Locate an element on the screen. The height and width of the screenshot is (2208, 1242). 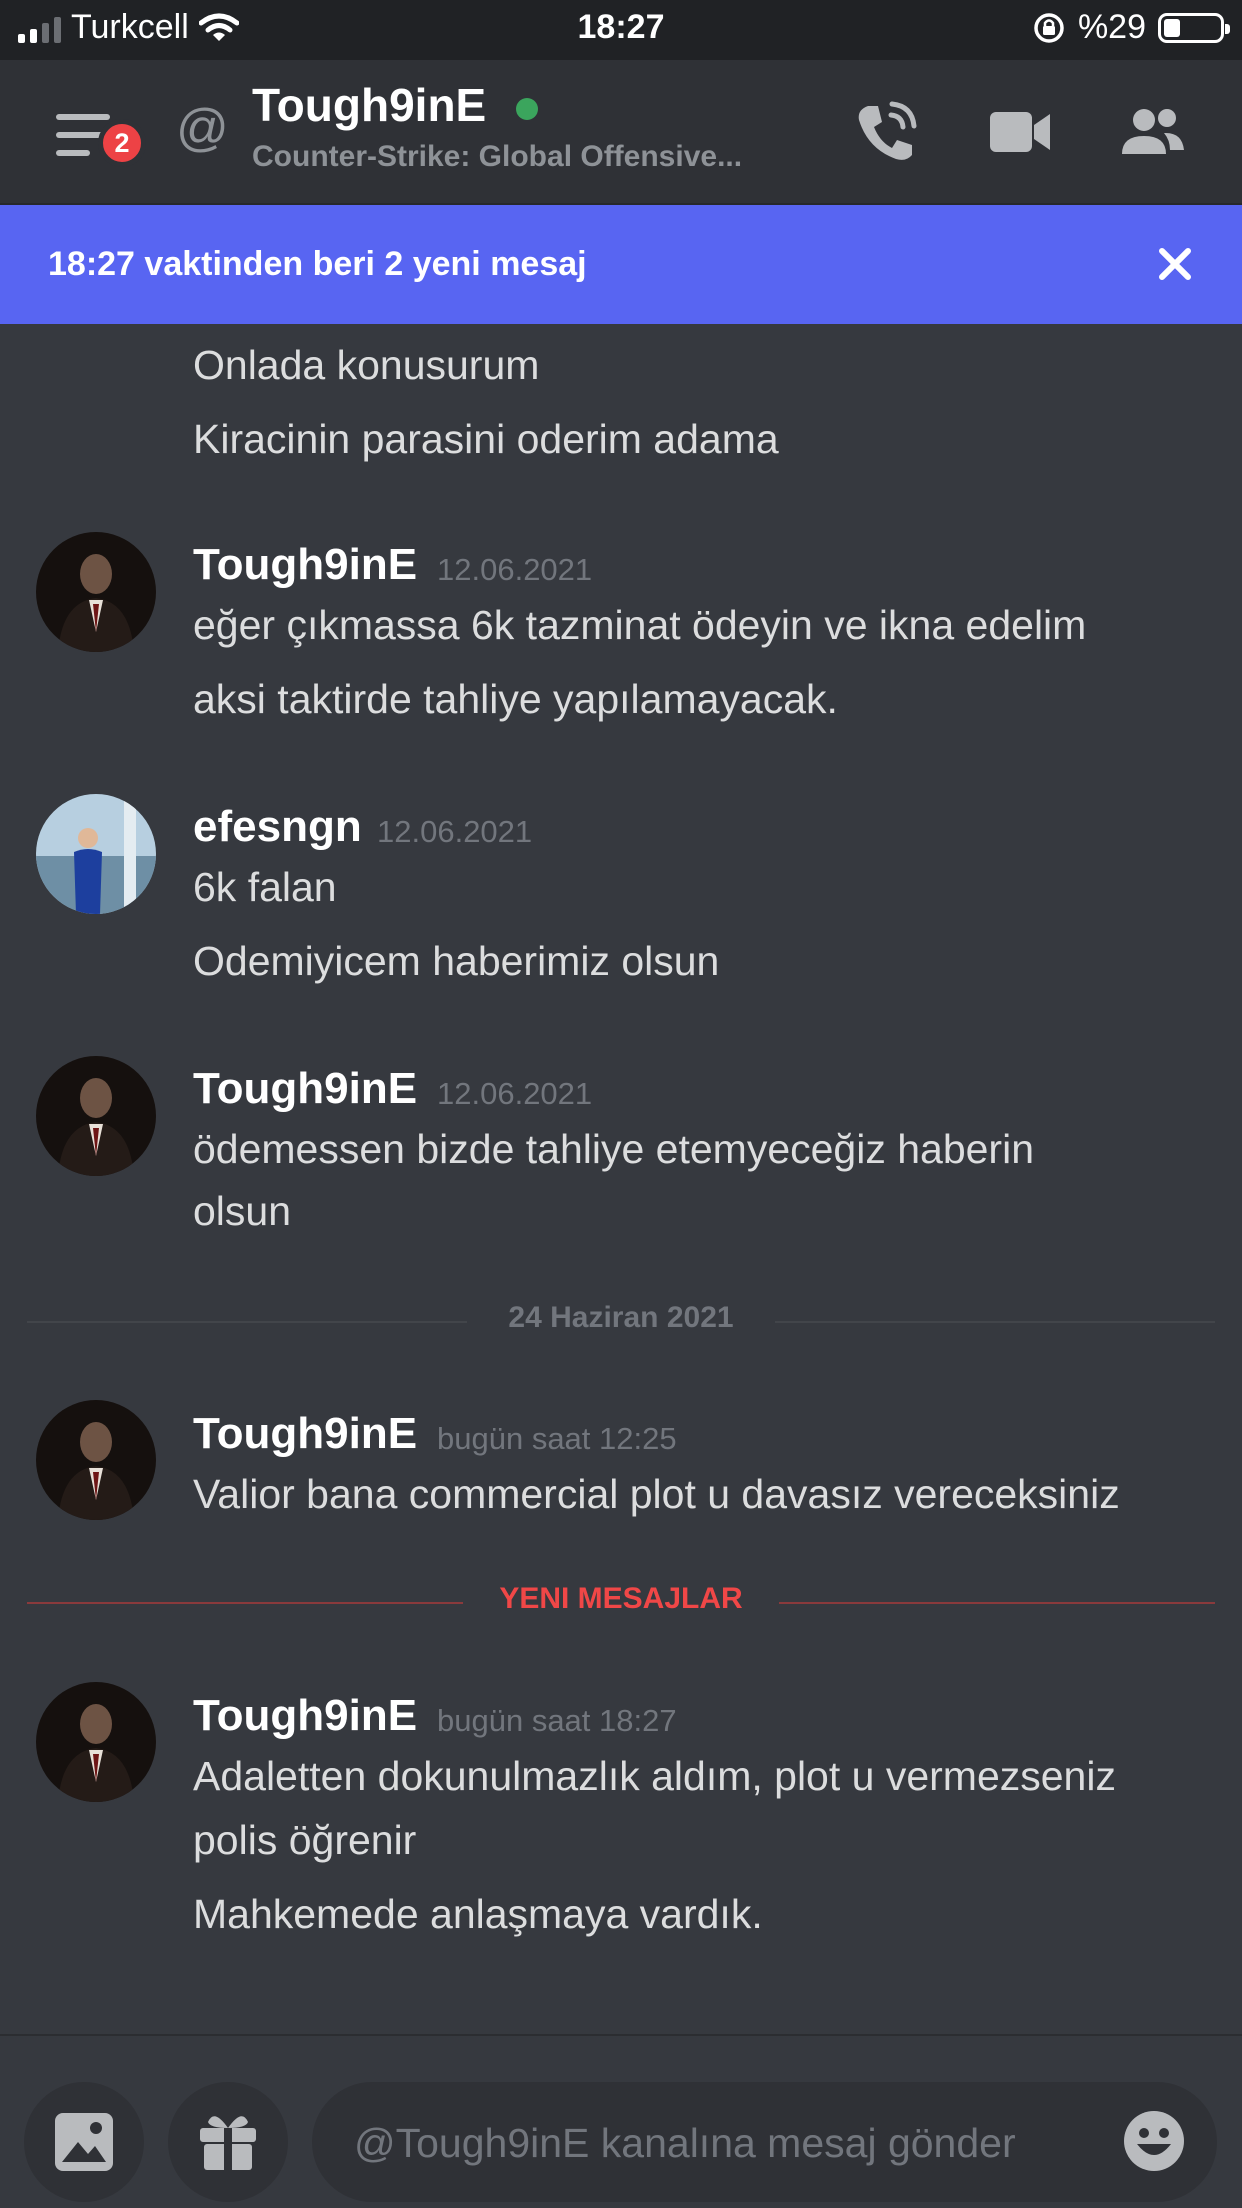
date-divider-label: 24 Haziran 2021 is located at coordinates (621, 1317).